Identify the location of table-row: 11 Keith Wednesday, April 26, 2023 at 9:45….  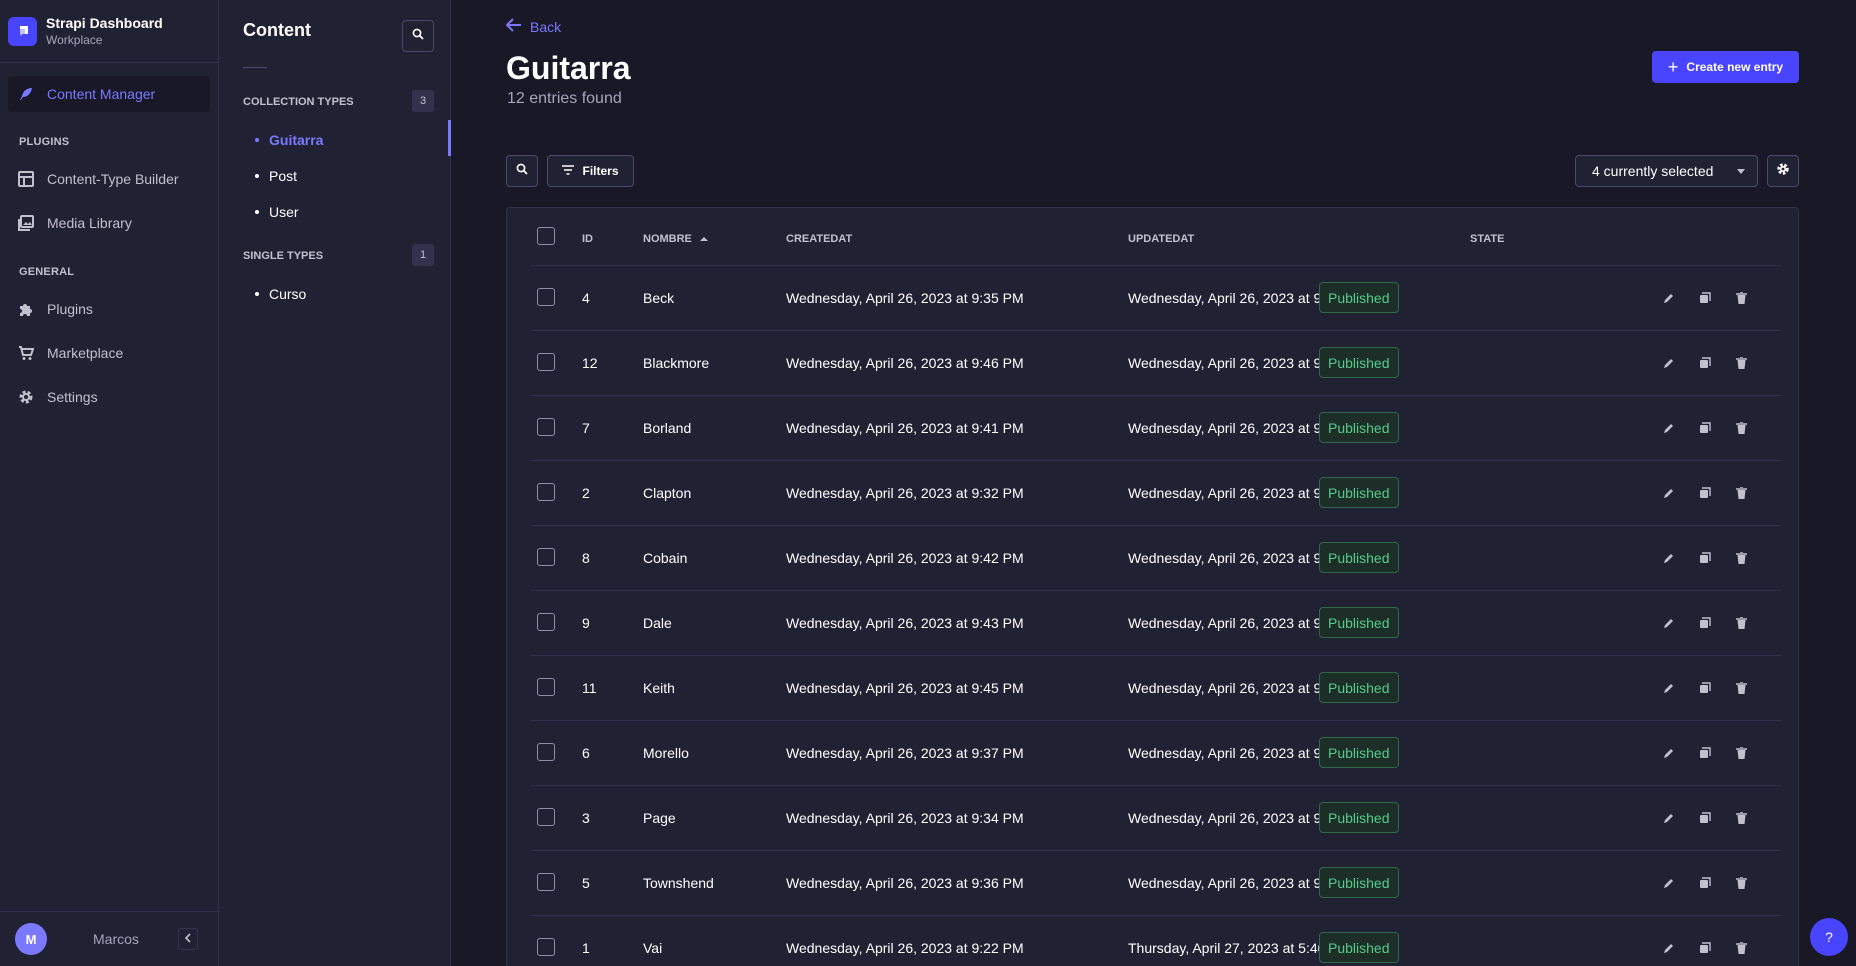
(1156, 687).